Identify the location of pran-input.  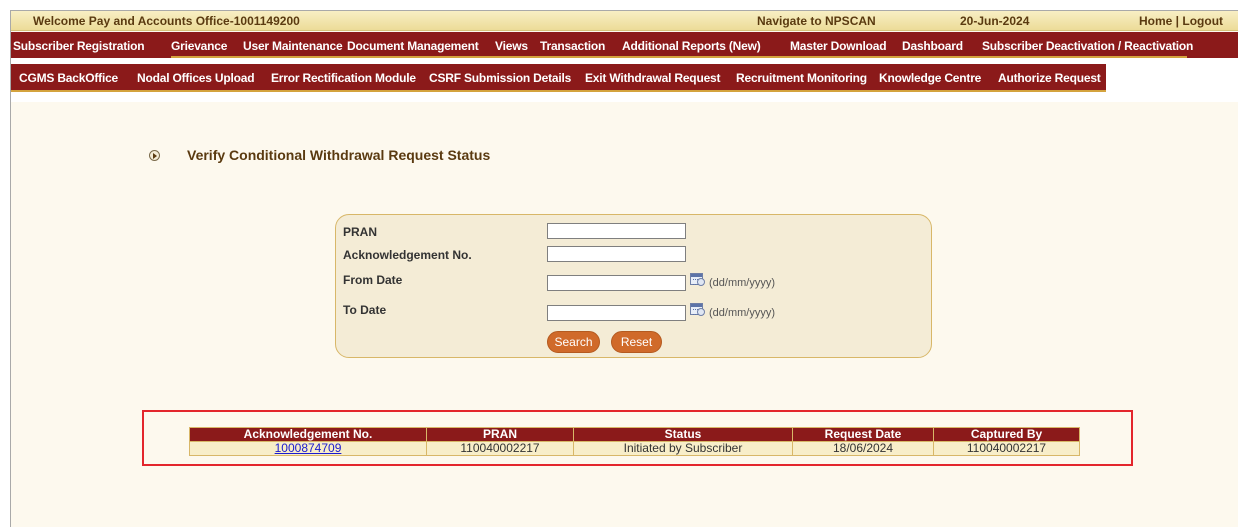
(616, 231).